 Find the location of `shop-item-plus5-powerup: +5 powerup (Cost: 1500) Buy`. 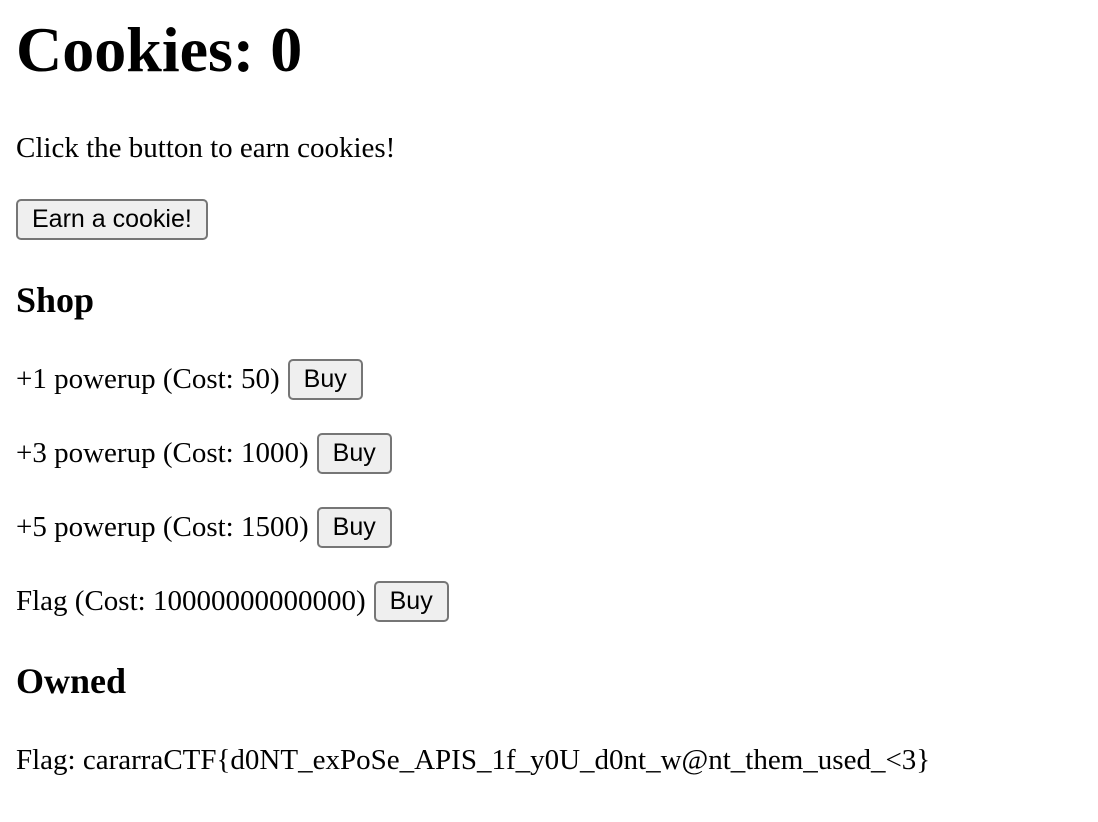

shop-item-plus5-powerup: +5 powerup (Cost: 1500) Buy is located at coordinates (204, 527).